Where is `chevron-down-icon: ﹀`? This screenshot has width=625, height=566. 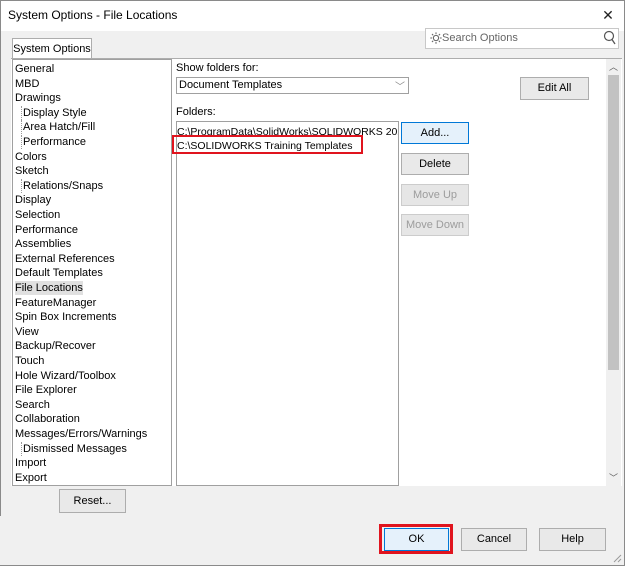
chevron-down-icon: ﹀ is located at coordinates (400, 87).